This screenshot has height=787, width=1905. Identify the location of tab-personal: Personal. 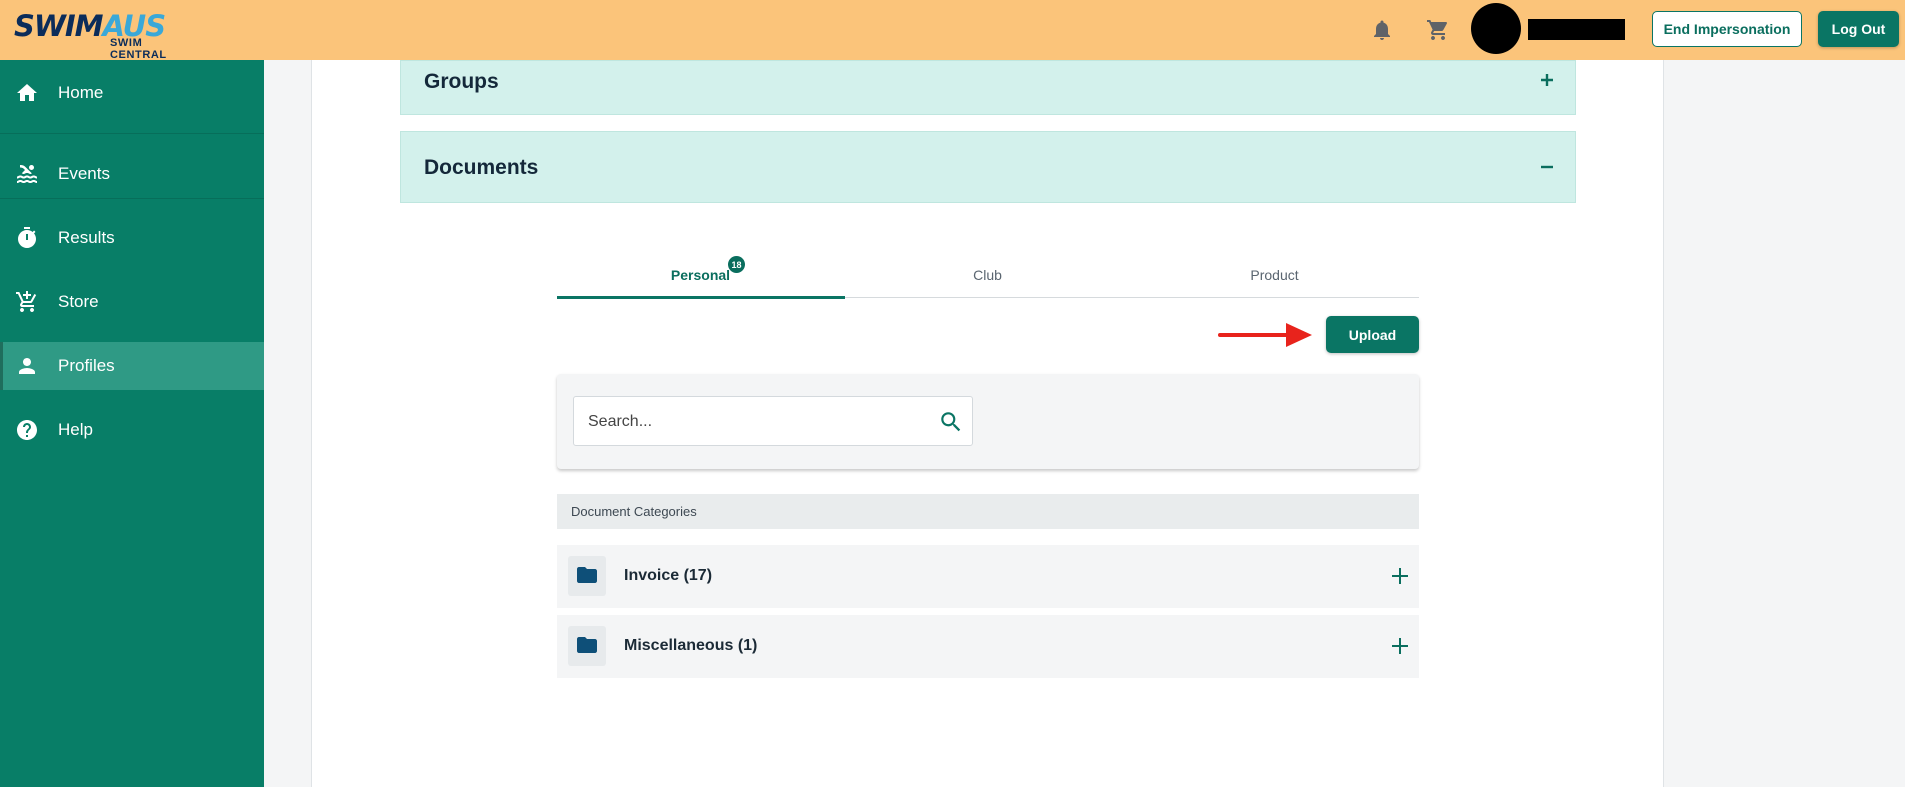
(700, 275).